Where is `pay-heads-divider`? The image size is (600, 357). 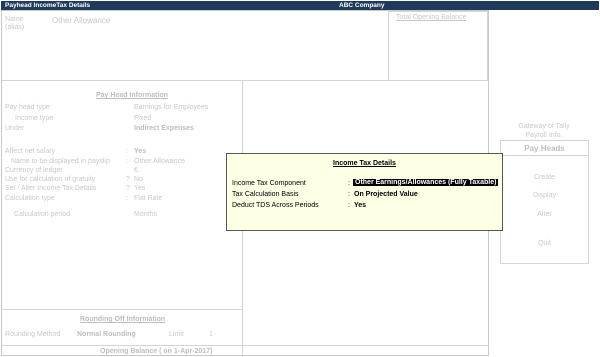
pay-heads-divider is located at coordinates (544, 155).